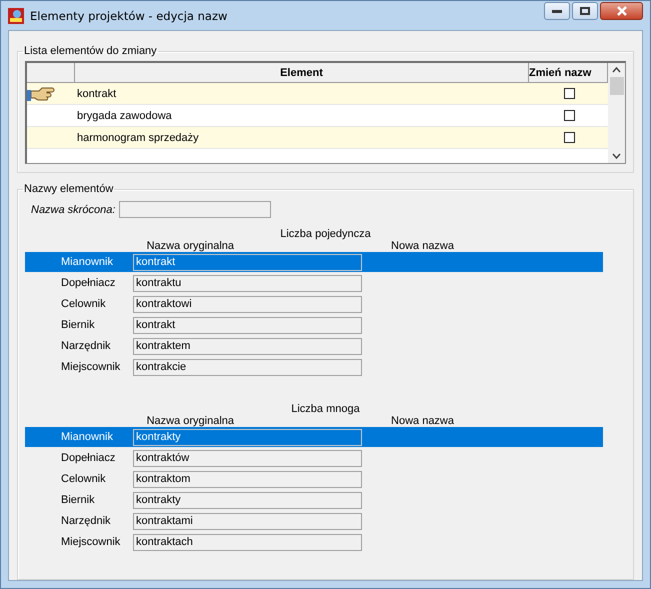 The width and height of the screenshot is (651, 589). I want to click on case-row: Miejscownik kontrakcie, so click(314, 367).